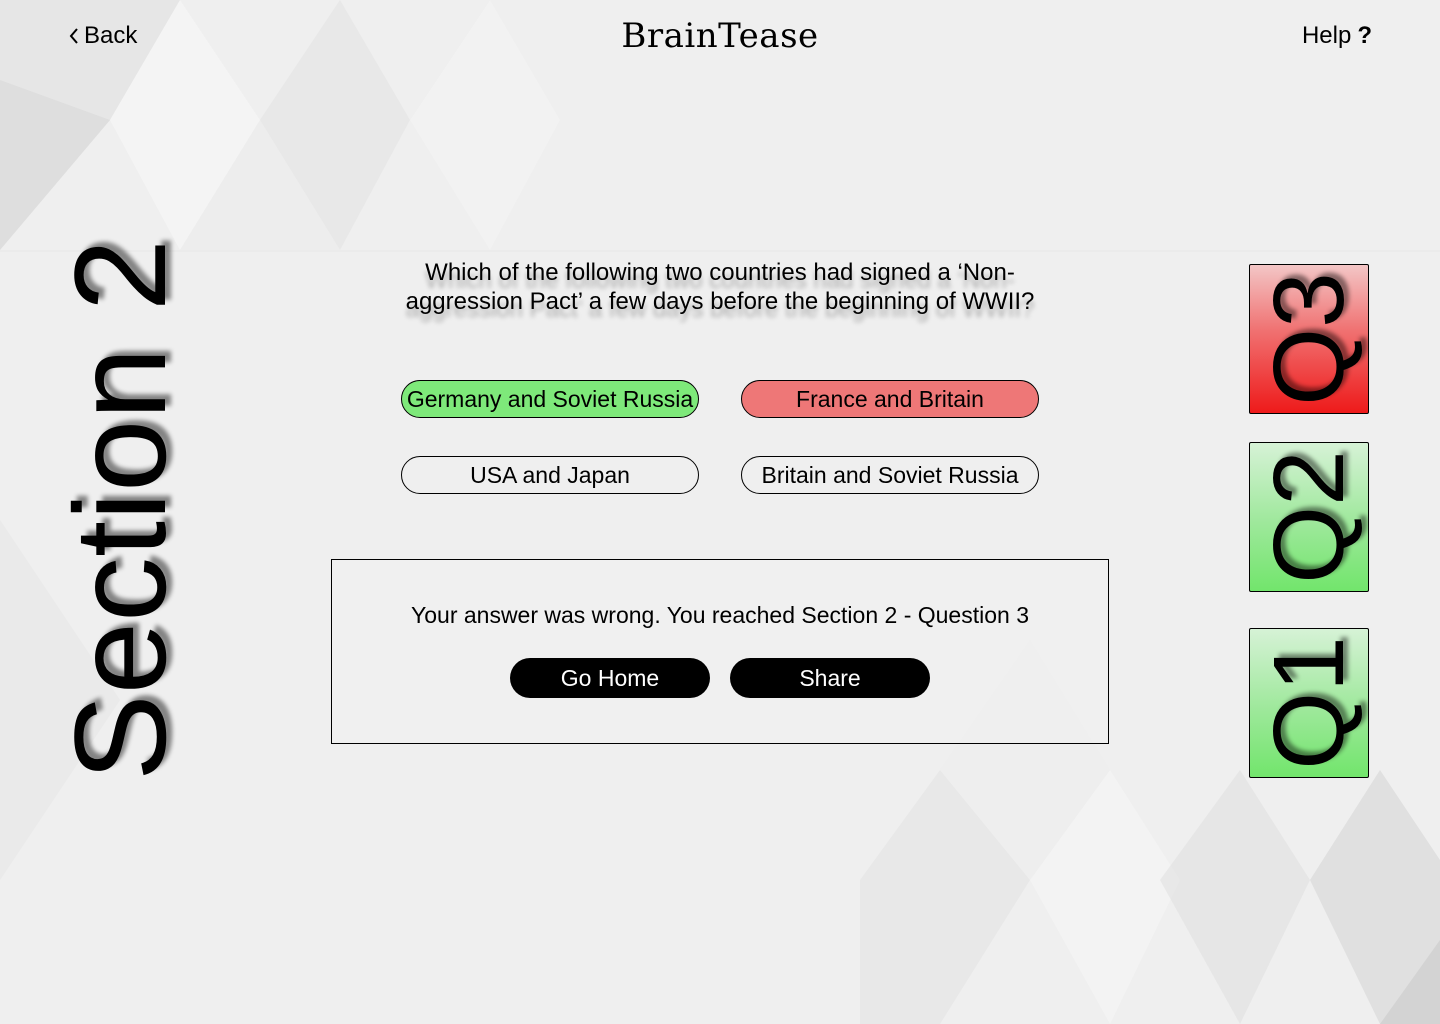 The height and width of the screenshot is (1024, 1440). I want to click on section-label: Section 2, so click(120, 510).